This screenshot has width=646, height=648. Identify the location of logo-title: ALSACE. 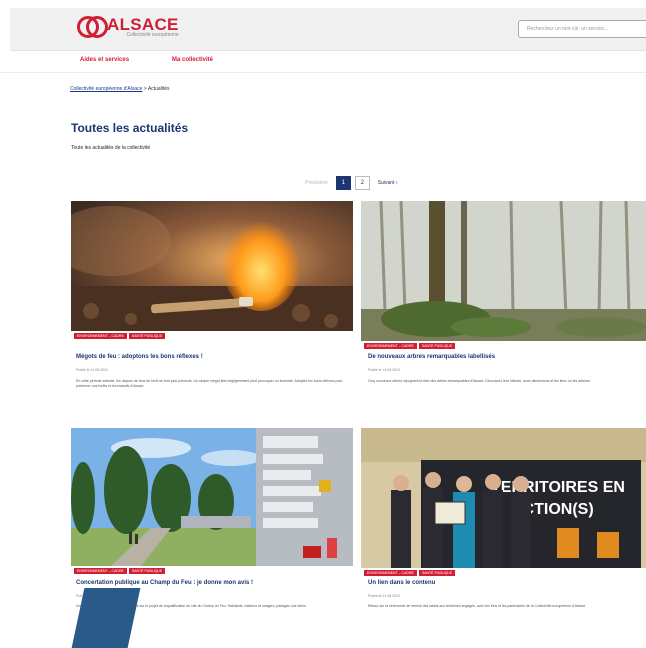
(143, 24).